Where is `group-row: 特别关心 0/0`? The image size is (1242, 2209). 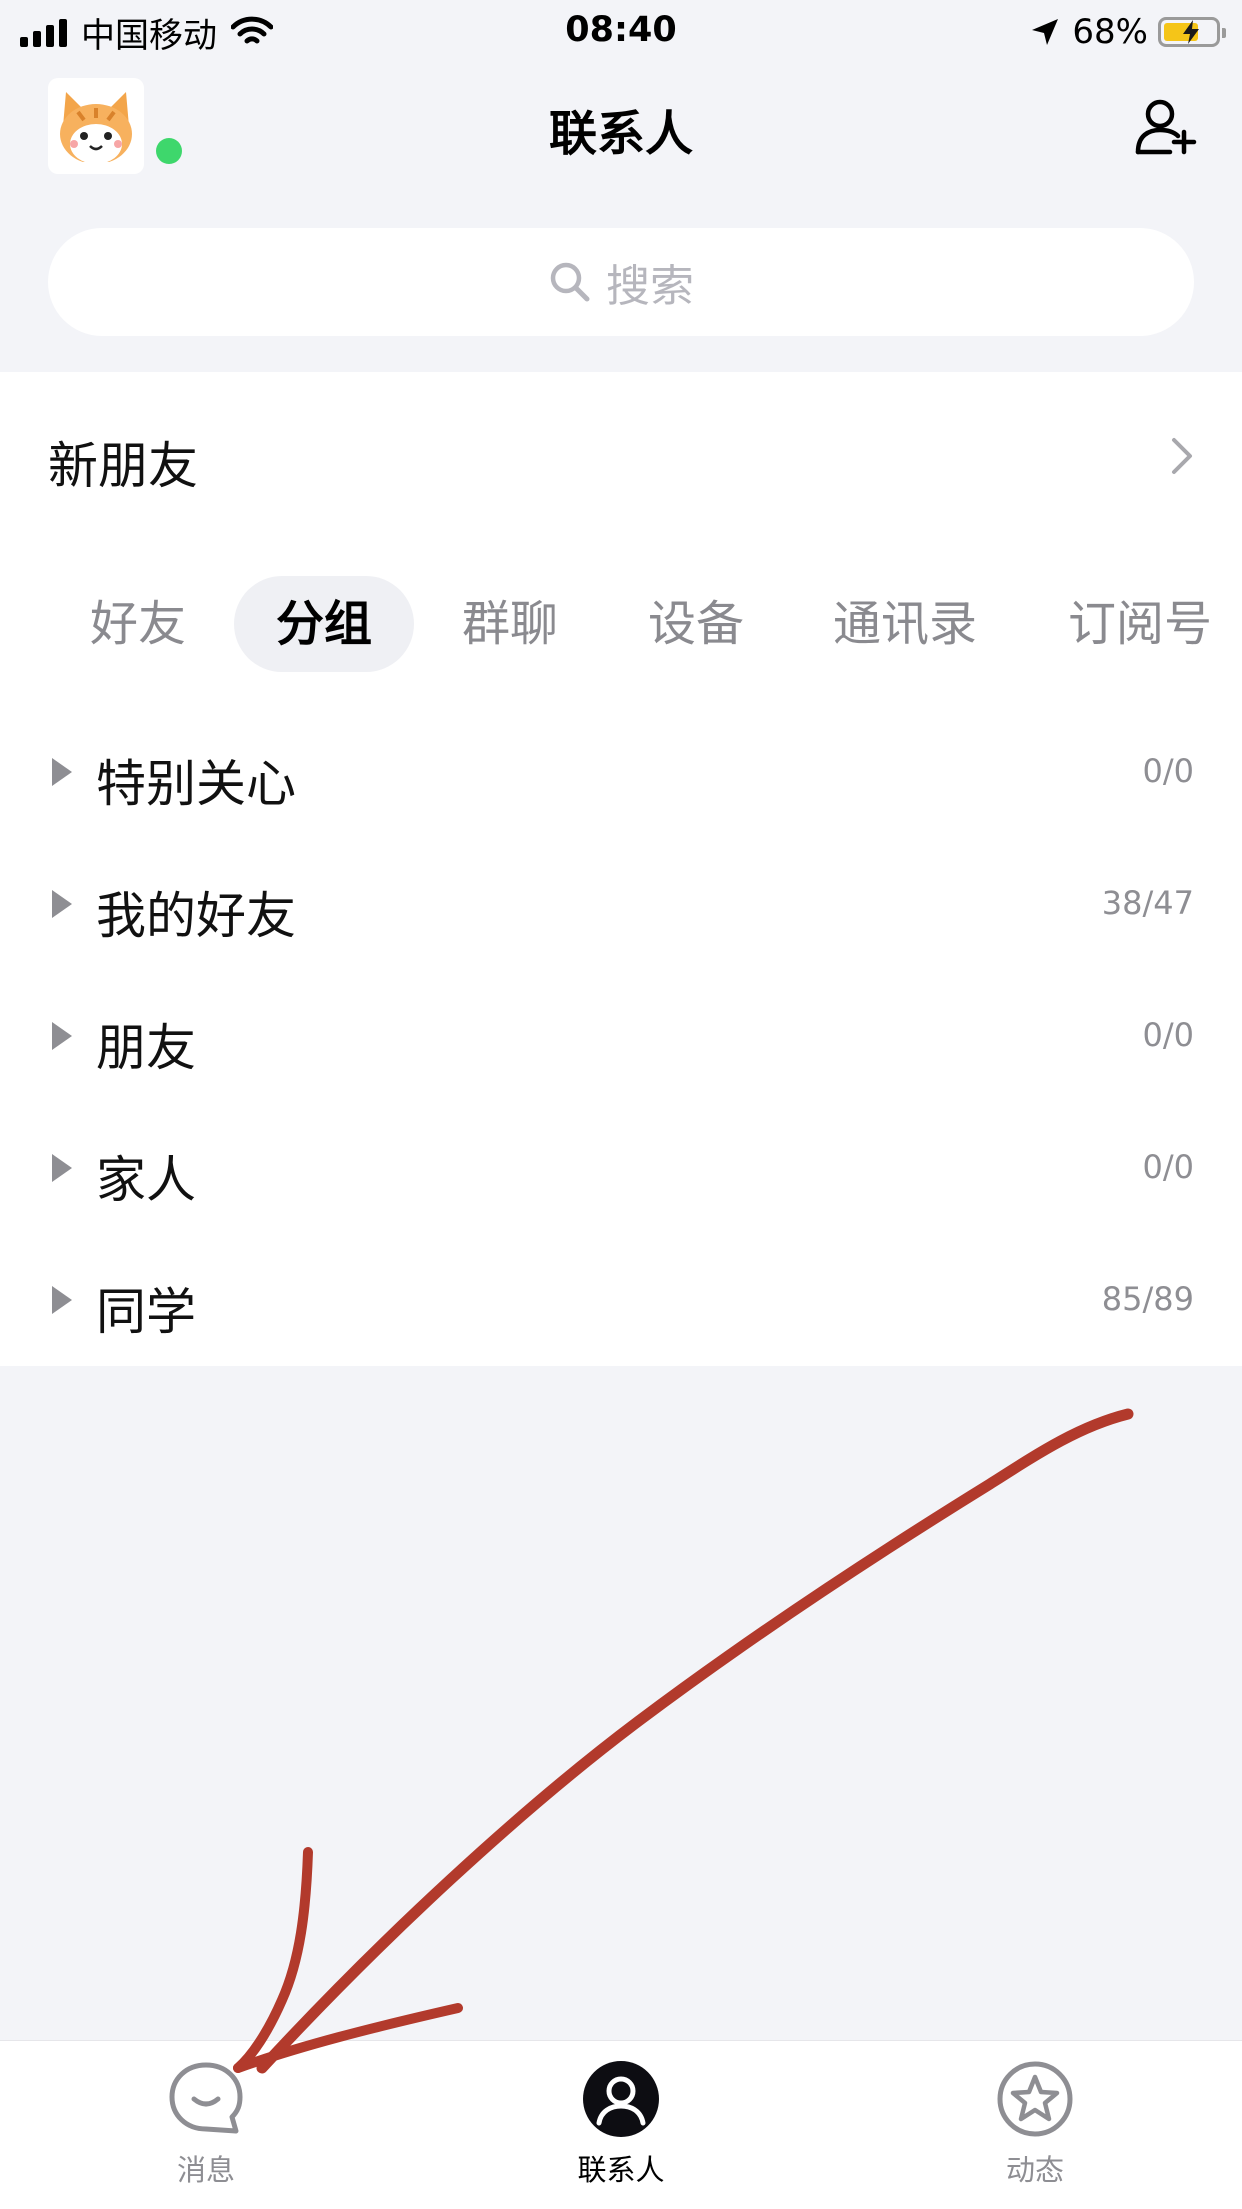 group-row: 特别关心 0/0 is located at coordinates (621, 774).